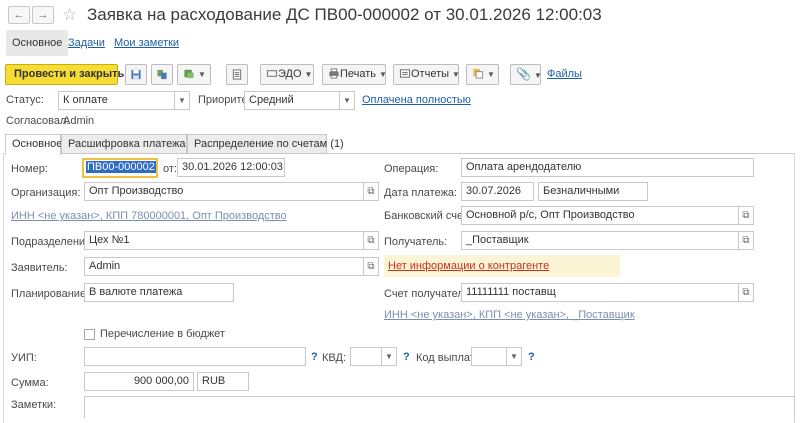 The height and width of the screenshot is (423, 800). Describe the element at coordinates (416, 100) in the screenshot. I see `paid-status-link: Оплачена полностью` at that location.